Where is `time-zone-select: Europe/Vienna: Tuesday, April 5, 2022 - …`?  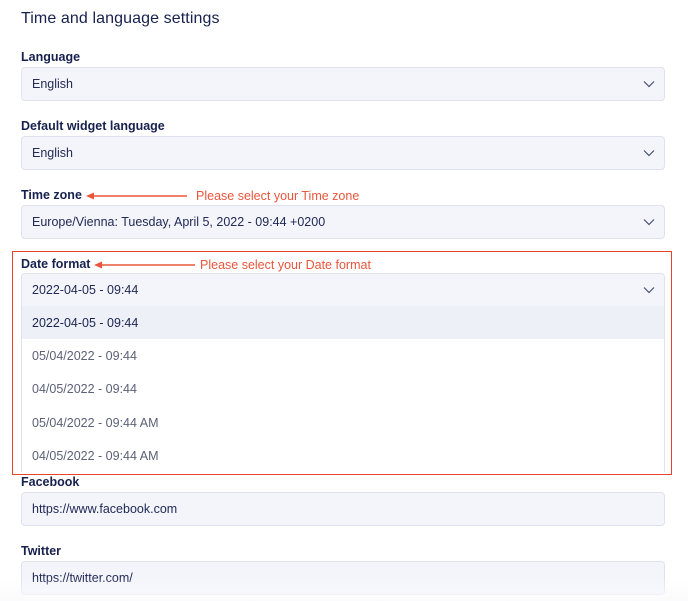 time-zone-select: Europe/Vienna: Tuesday, April 5, 2022 - … is located at coordinates (343, 222).